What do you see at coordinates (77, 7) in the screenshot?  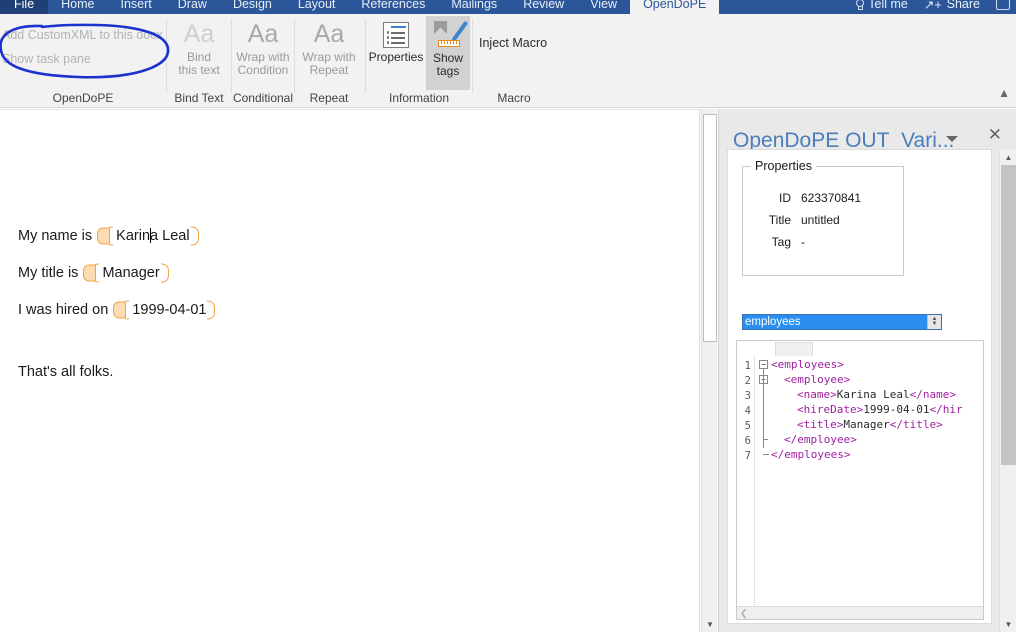 I see `tab-home: Home` at bounding box center [77, 7].